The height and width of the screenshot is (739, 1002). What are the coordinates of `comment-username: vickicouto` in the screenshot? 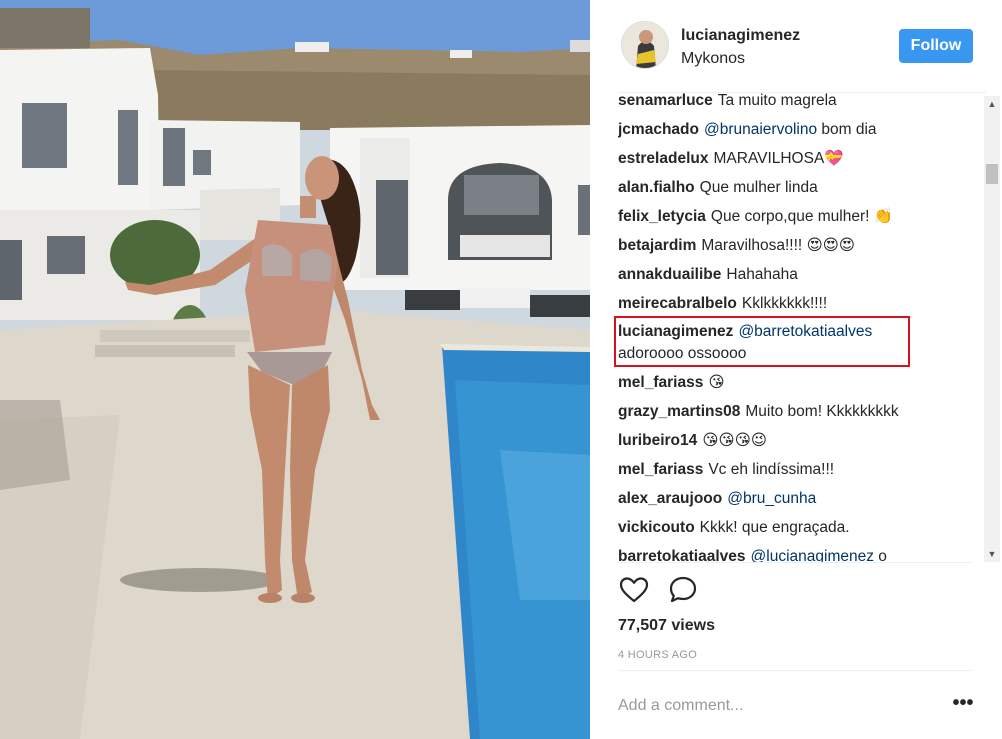 It's located at (656, 527).